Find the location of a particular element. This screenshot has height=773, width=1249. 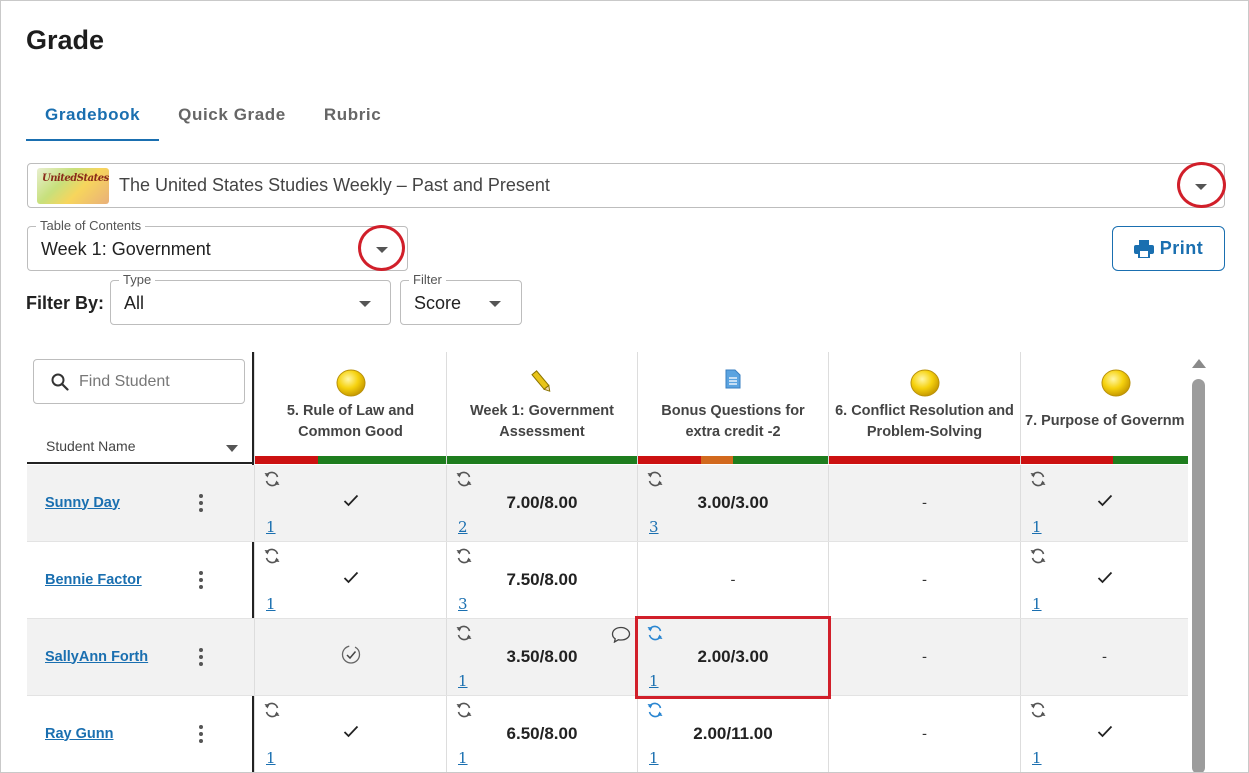

comment-icon is located at coordinates (621, 637).